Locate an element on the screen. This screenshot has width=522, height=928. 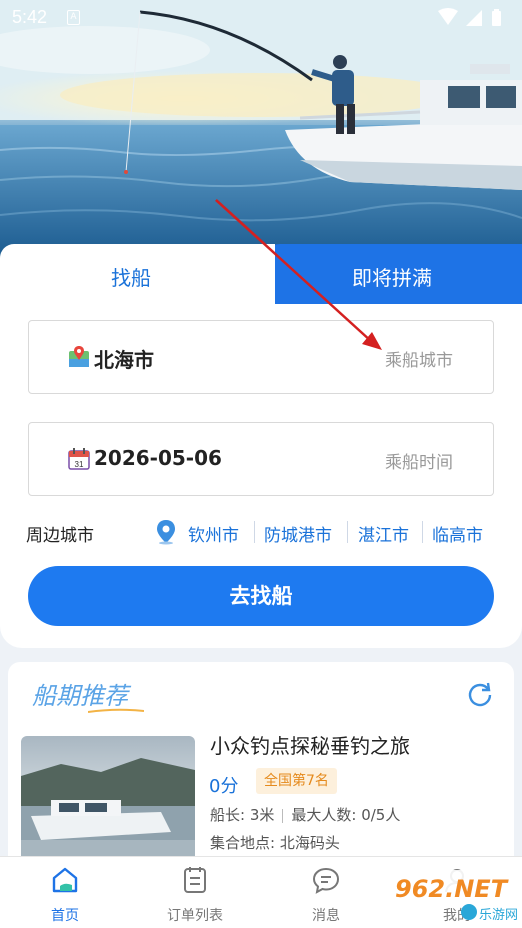
tab-find-boat: 找船 is located at coordinates (137, 275).